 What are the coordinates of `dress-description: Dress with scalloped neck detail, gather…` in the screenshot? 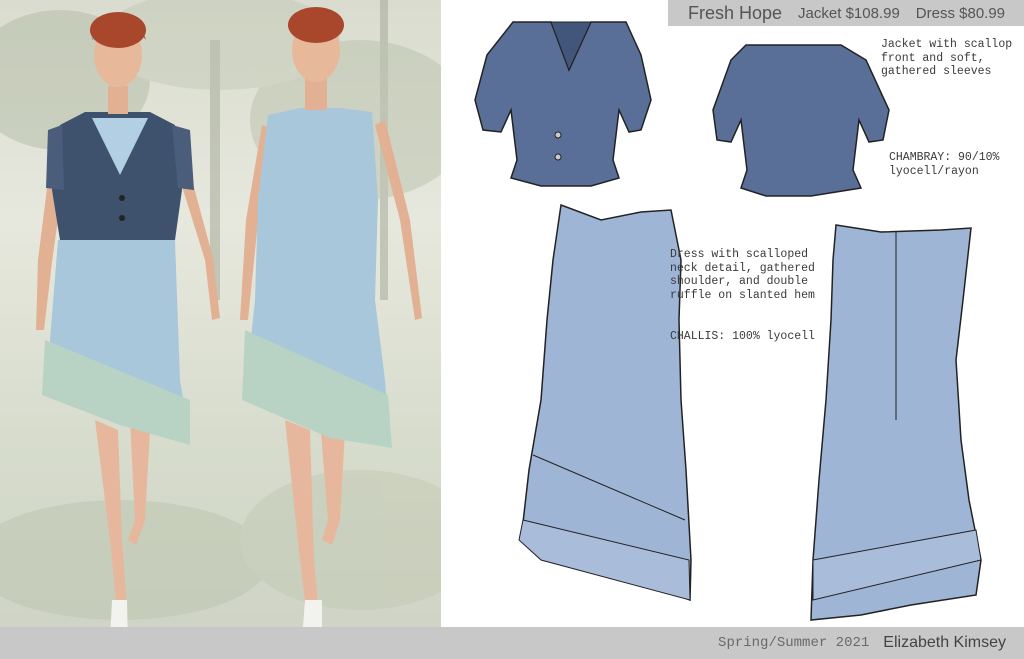 It's located at (742, 275).